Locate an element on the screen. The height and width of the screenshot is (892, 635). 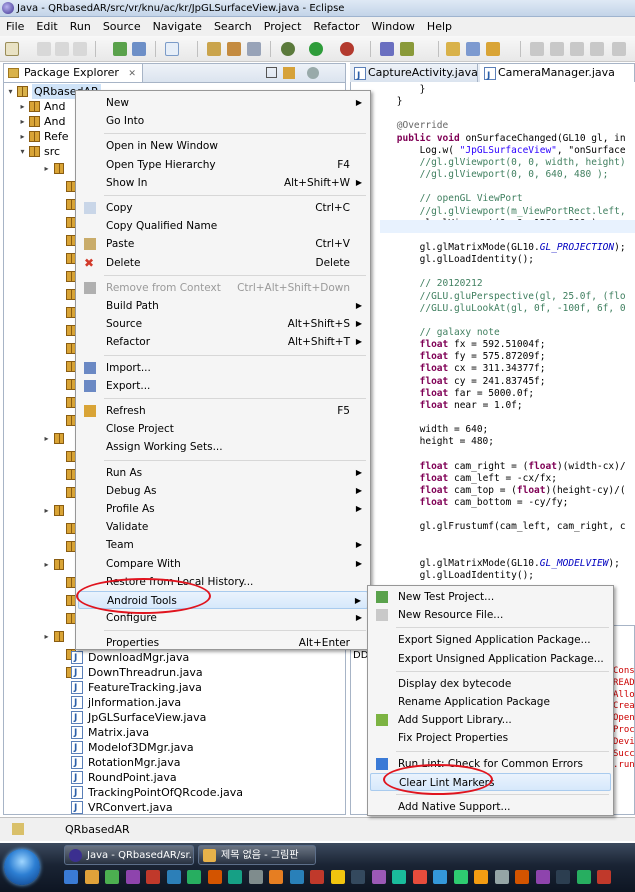
next-annotation-icon is located at coordinates (537, 49).